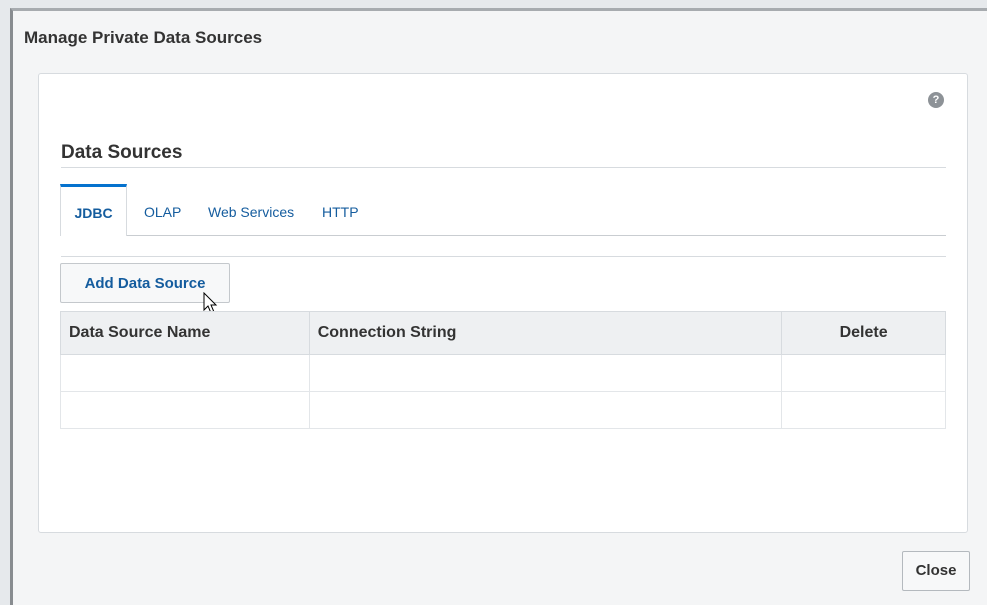 Image resolution: width=987 pixels, height=605 pixels. Describe the element at coordinates (503, 210) in the screenshot. I see `tab-bar: JDBC OLAP Web Services HTTP` at that location.